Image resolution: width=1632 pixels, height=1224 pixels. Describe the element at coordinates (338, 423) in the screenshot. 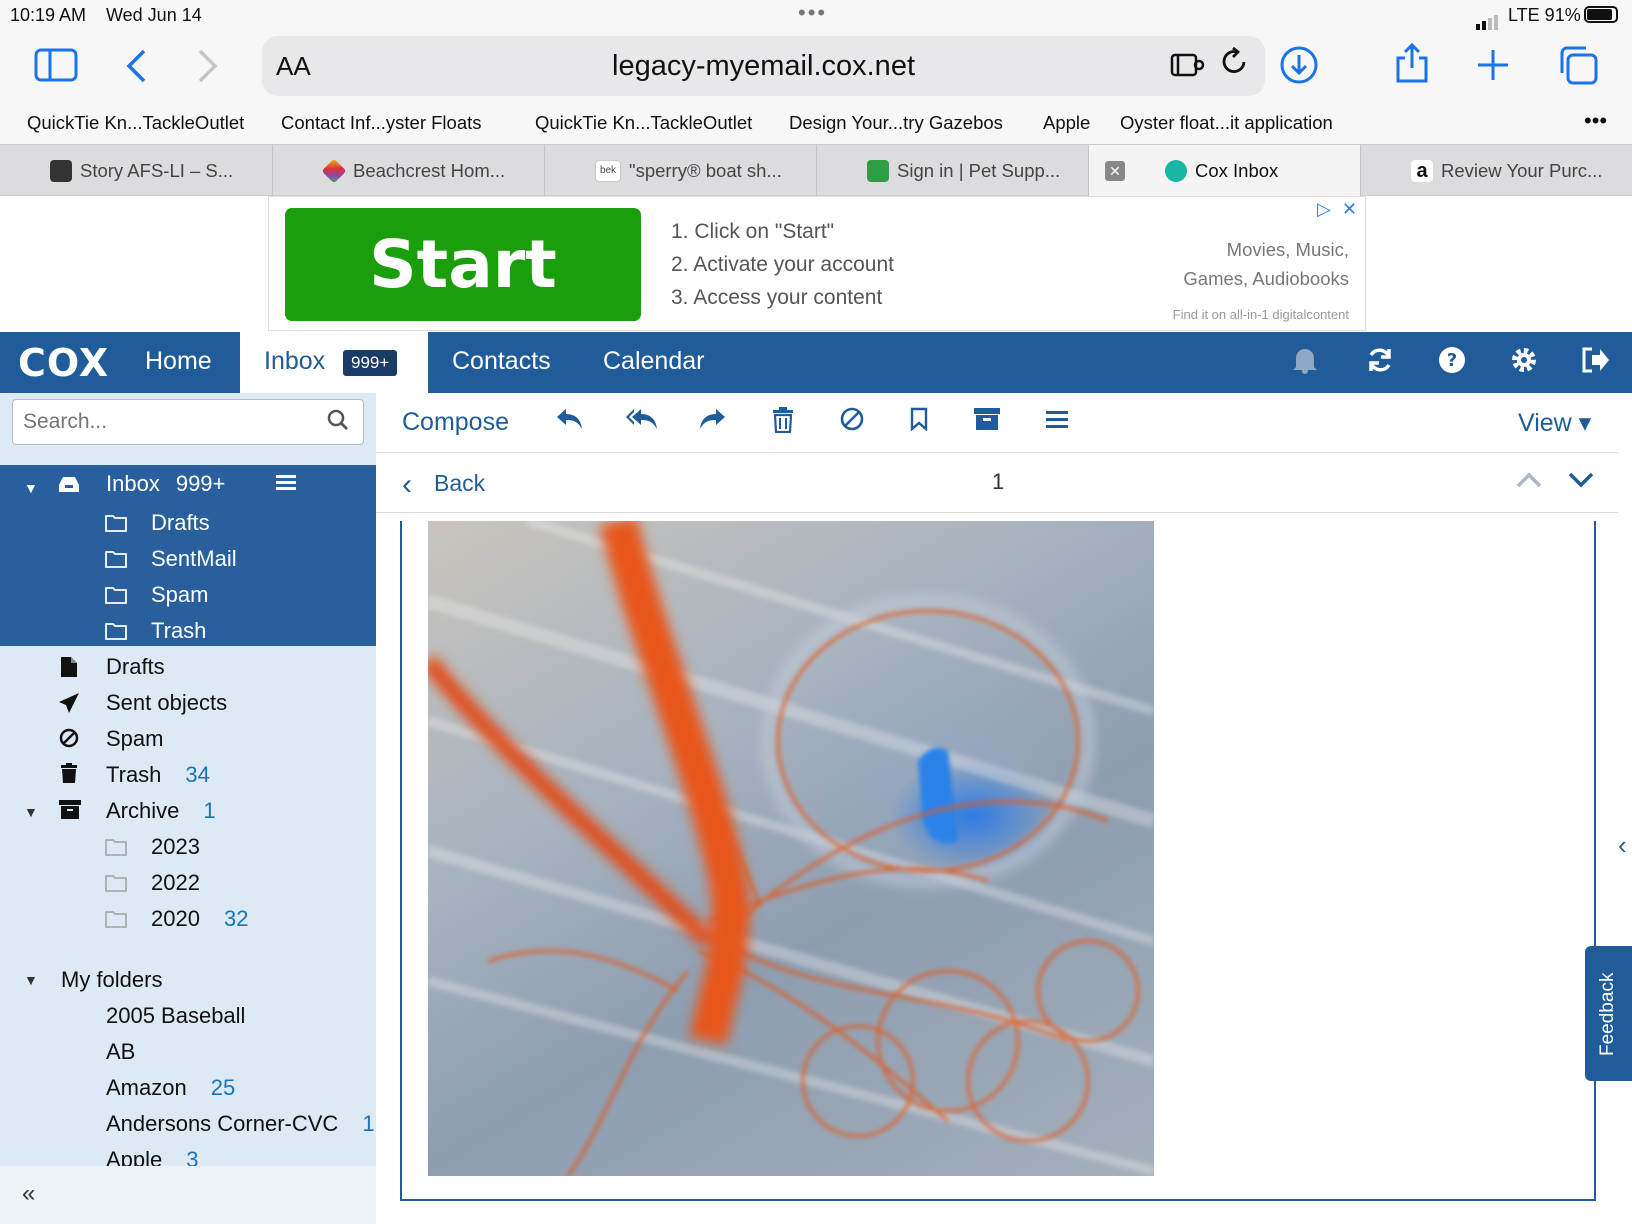

I see `search-icon` at that location.